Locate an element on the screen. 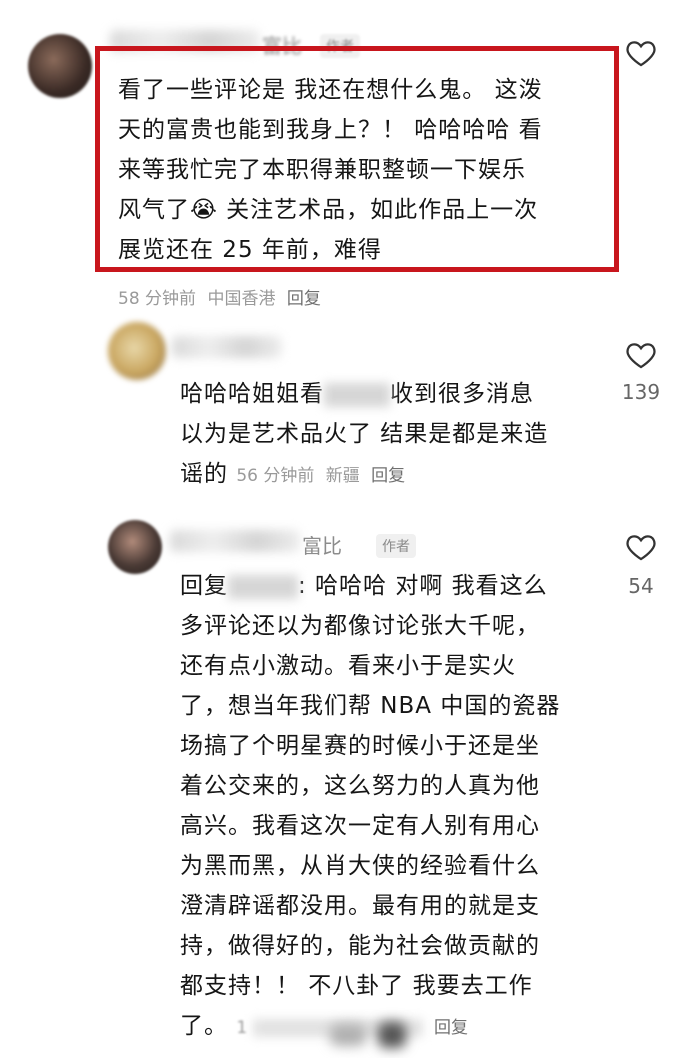  comment-meta: 56 分钟前 新疆 回复 is located at coordinates (320, 476).